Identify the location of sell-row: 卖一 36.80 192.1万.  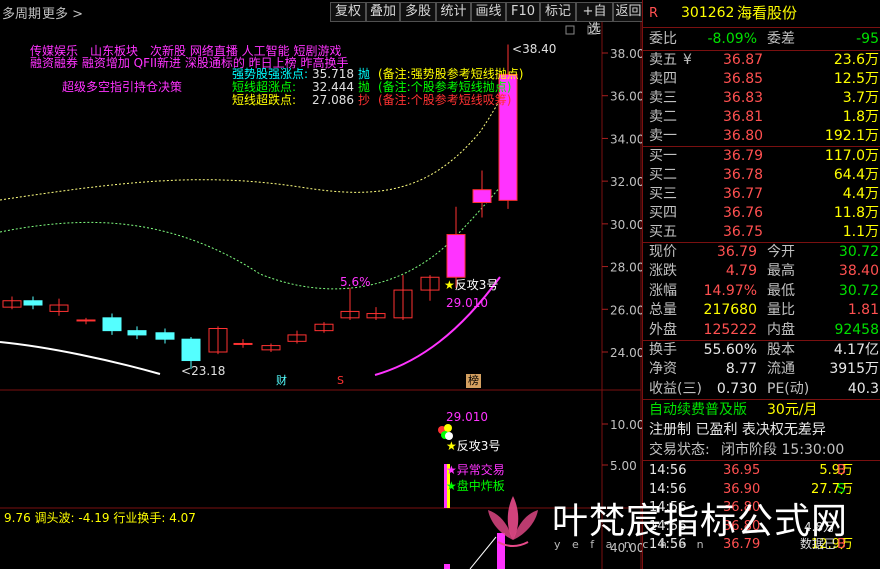
(761, 136).